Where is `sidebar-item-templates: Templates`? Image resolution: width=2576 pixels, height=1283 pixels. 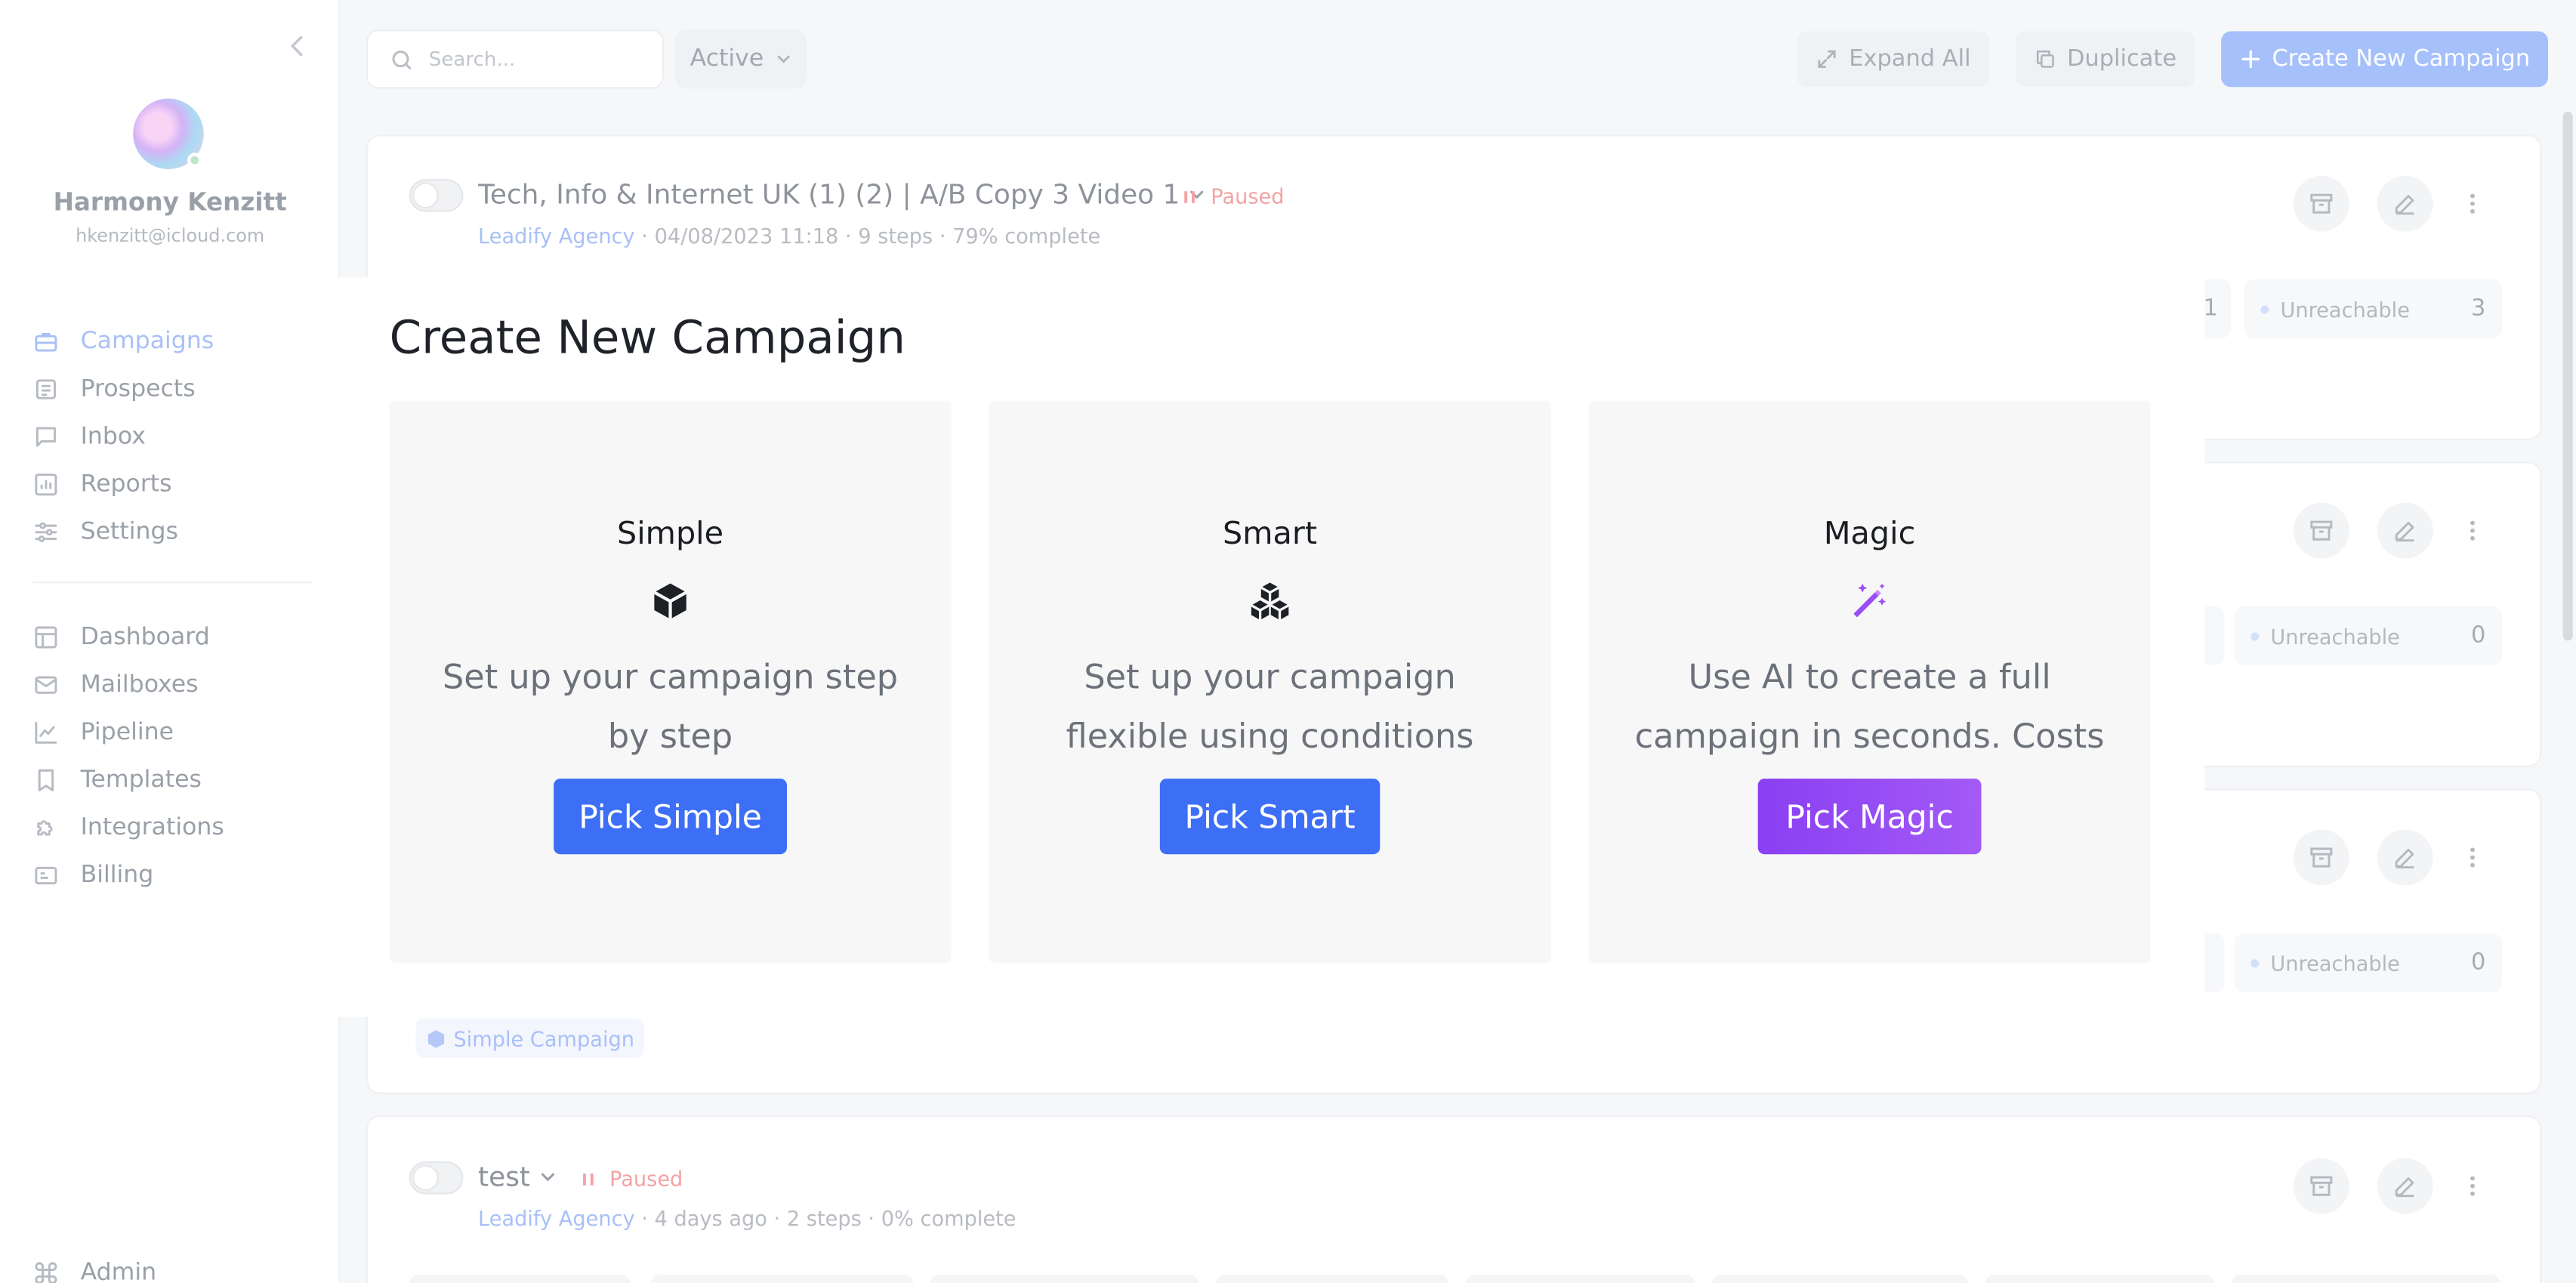 sidebar-item-templates: Templates is located at coordinates (177, 779).